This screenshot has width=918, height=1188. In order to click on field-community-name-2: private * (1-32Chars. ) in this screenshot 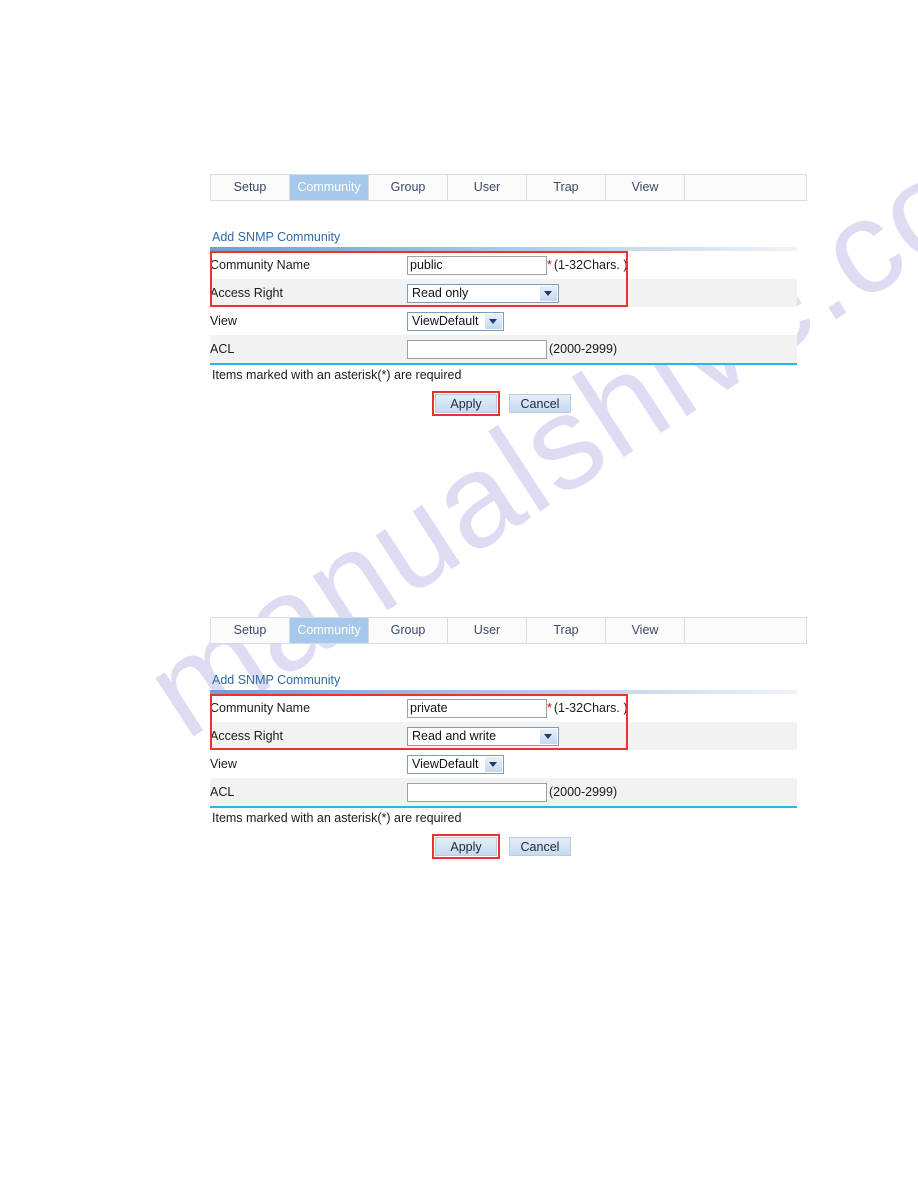, I will do `click(602, 708)`.